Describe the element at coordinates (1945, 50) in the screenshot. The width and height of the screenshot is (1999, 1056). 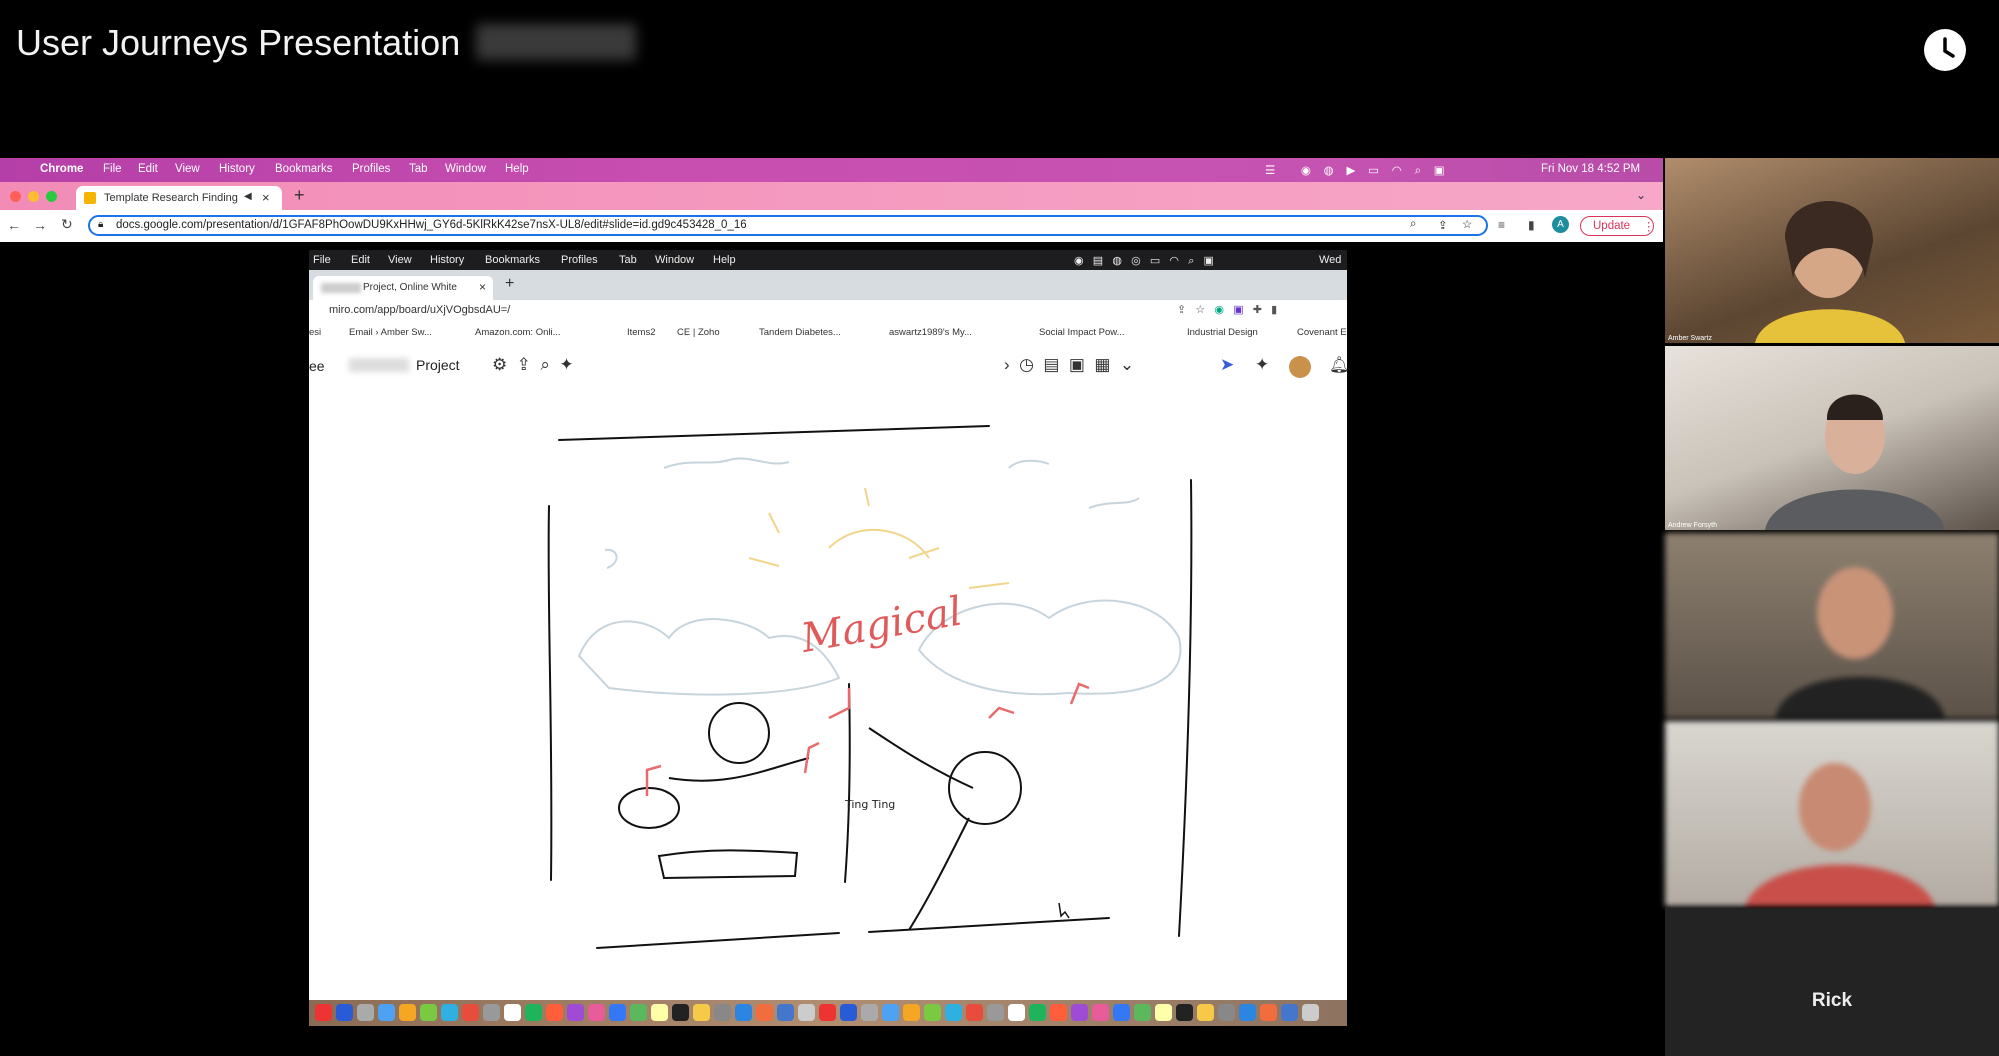
I see `clock-icon` at that location.